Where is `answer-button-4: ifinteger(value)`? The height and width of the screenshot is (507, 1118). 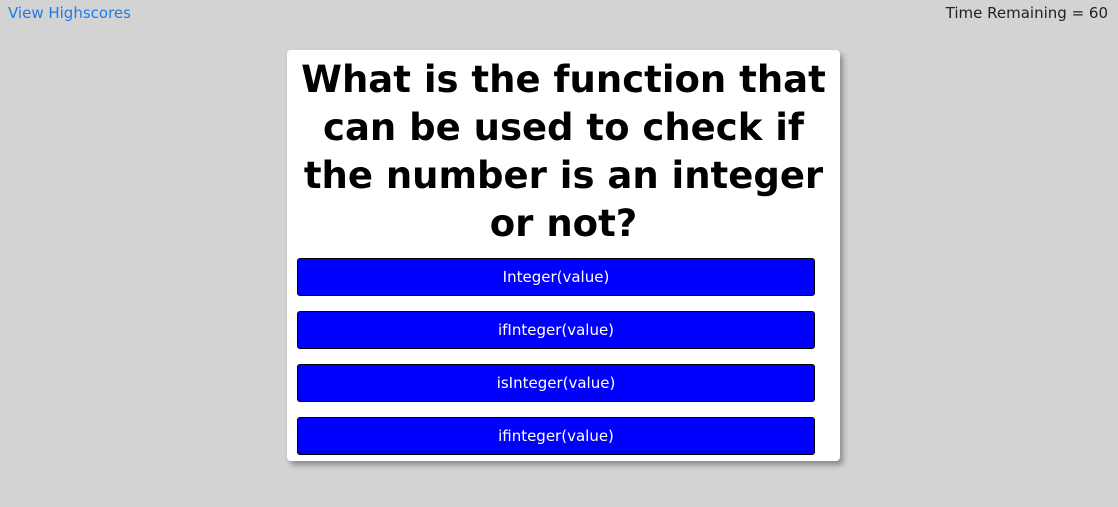 answer-button-4: ifinteger(value) is located at coordinates (556, 436).